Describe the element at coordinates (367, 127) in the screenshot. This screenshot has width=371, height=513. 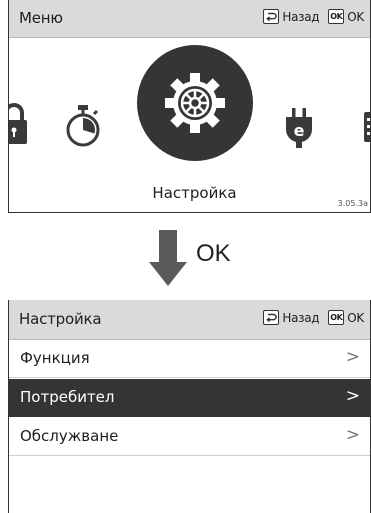
I see `next-item-icon` at that location.